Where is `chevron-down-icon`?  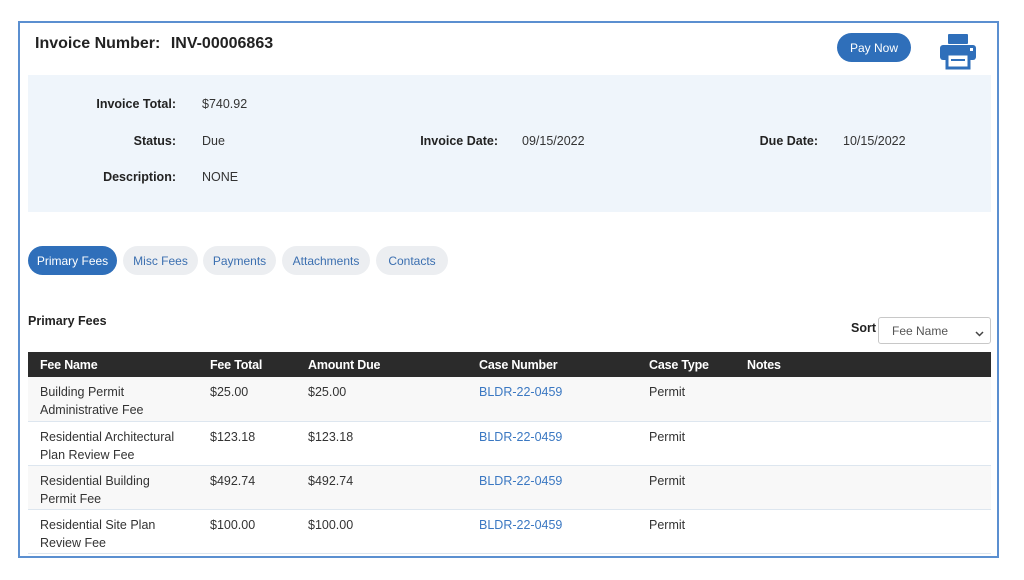 chevron-down-icon is located at coordinates (979, 332).